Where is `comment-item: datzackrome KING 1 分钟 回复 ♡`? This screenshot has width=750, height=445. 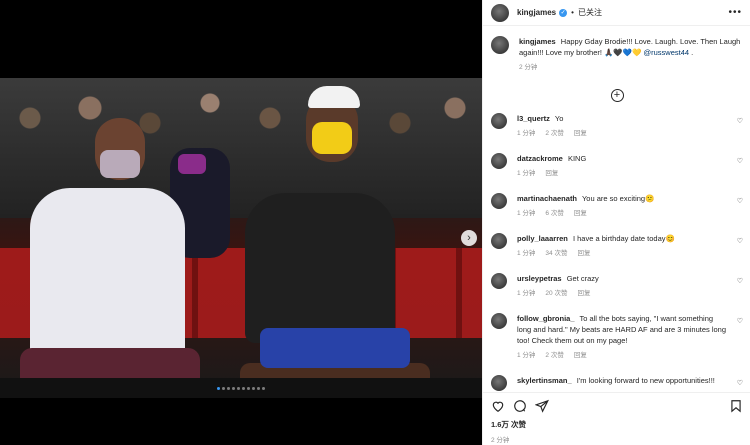
comment-item: datzackrome KING 1 分钟 回复 ♡ is located at coordinates (617, 166).